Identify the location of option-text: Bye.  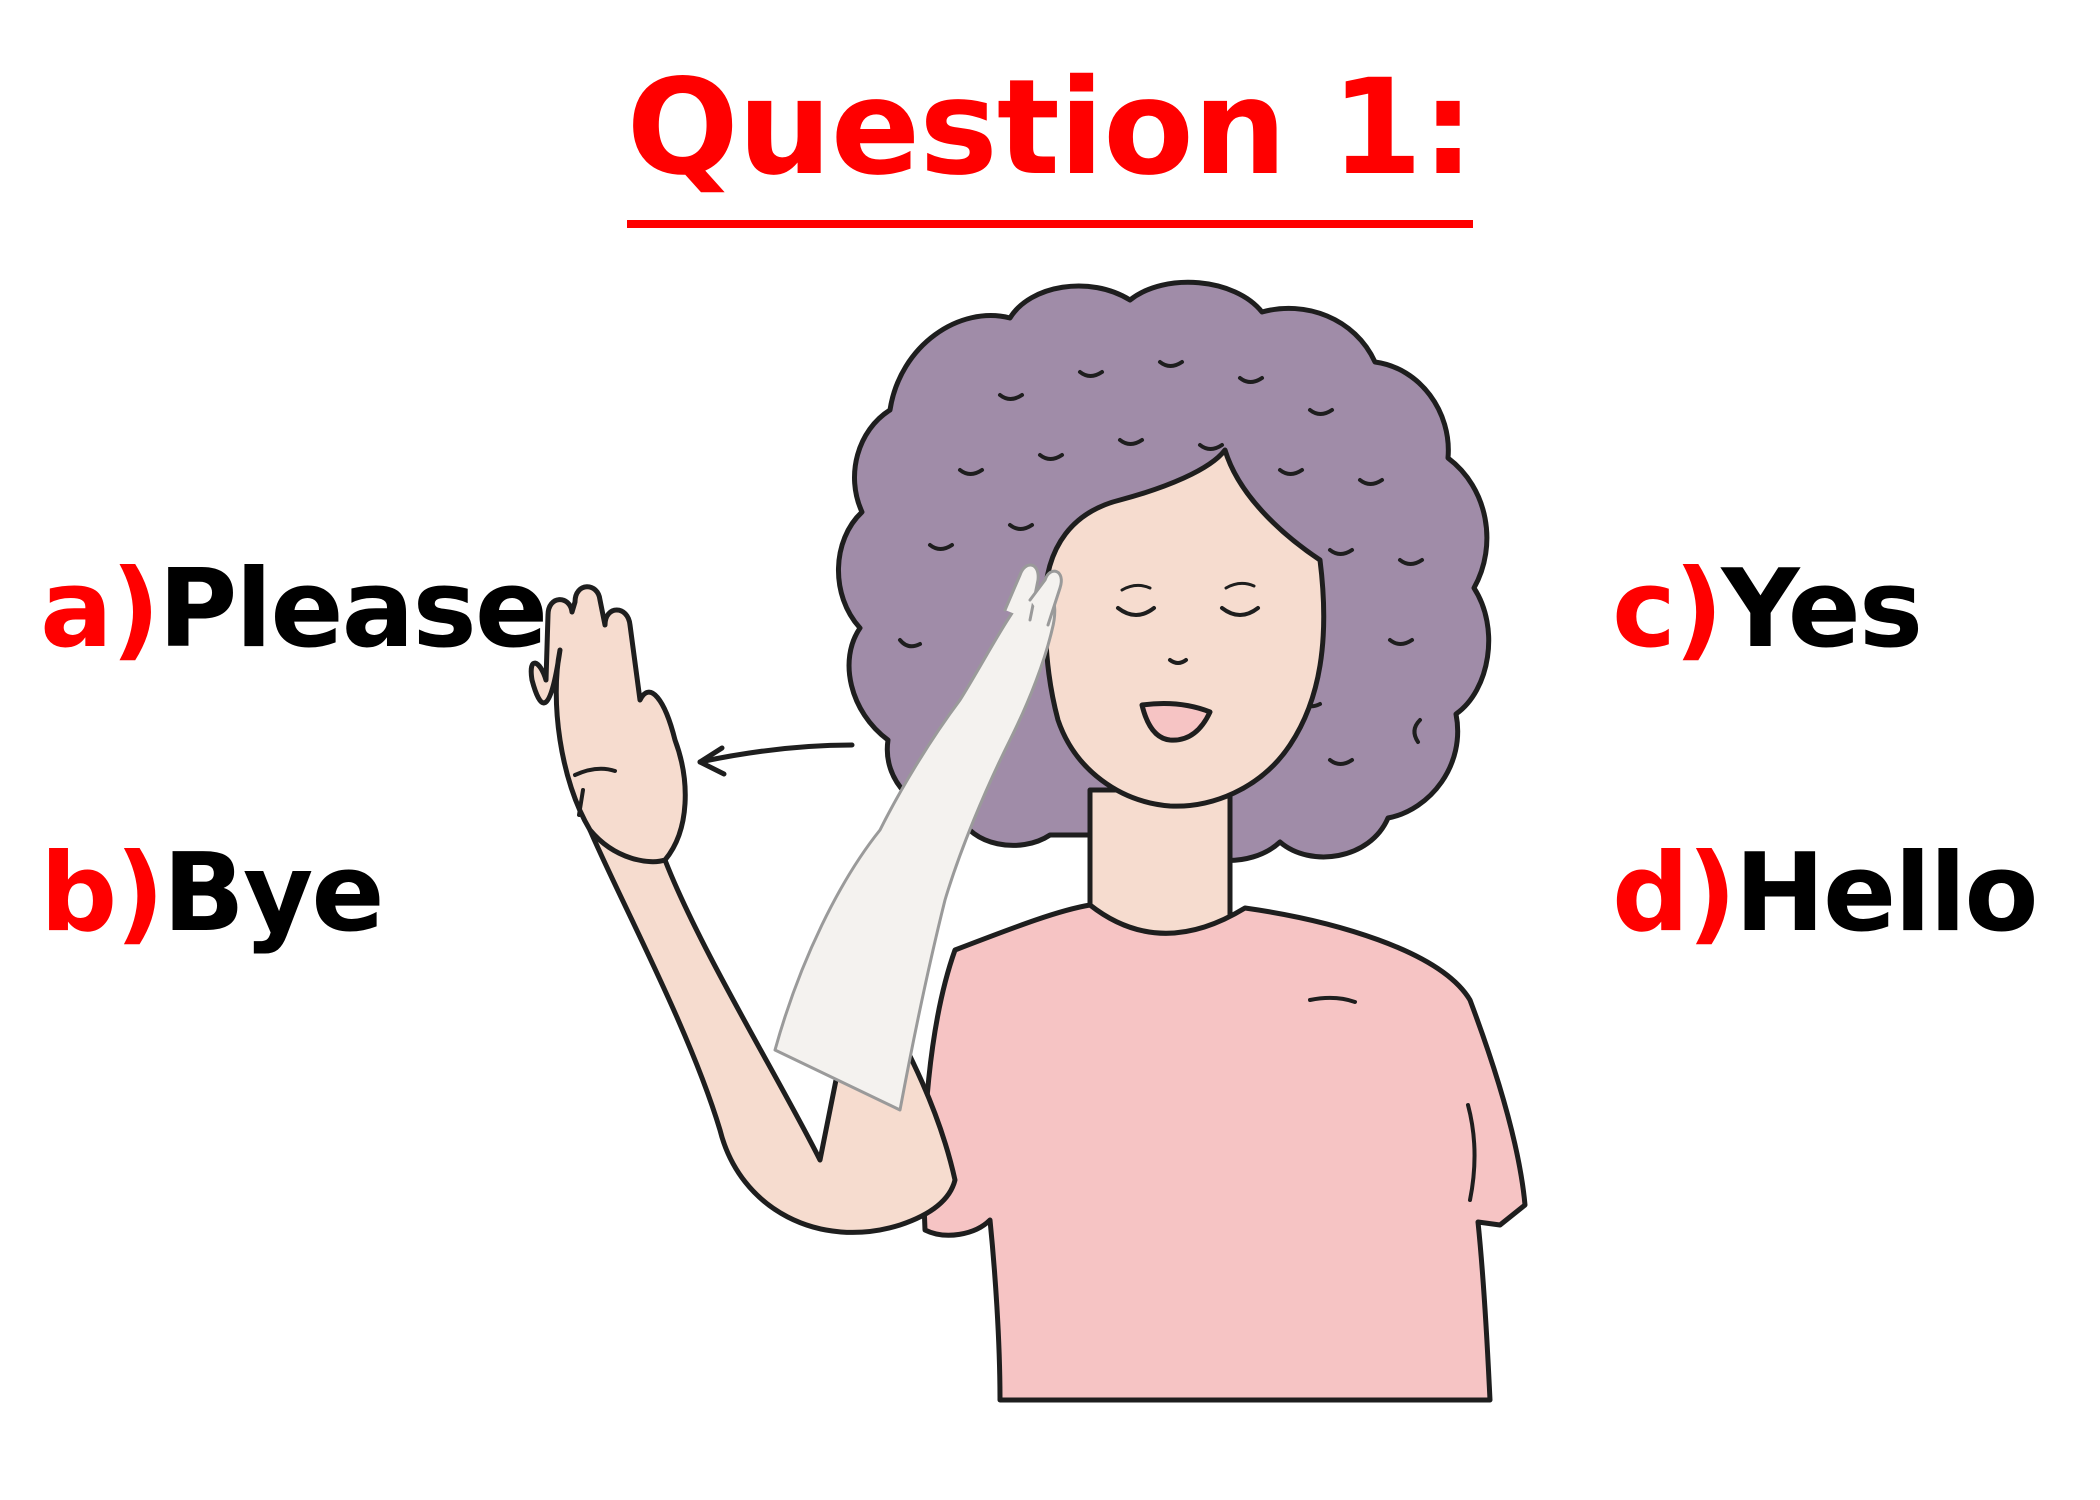
(273, 893).